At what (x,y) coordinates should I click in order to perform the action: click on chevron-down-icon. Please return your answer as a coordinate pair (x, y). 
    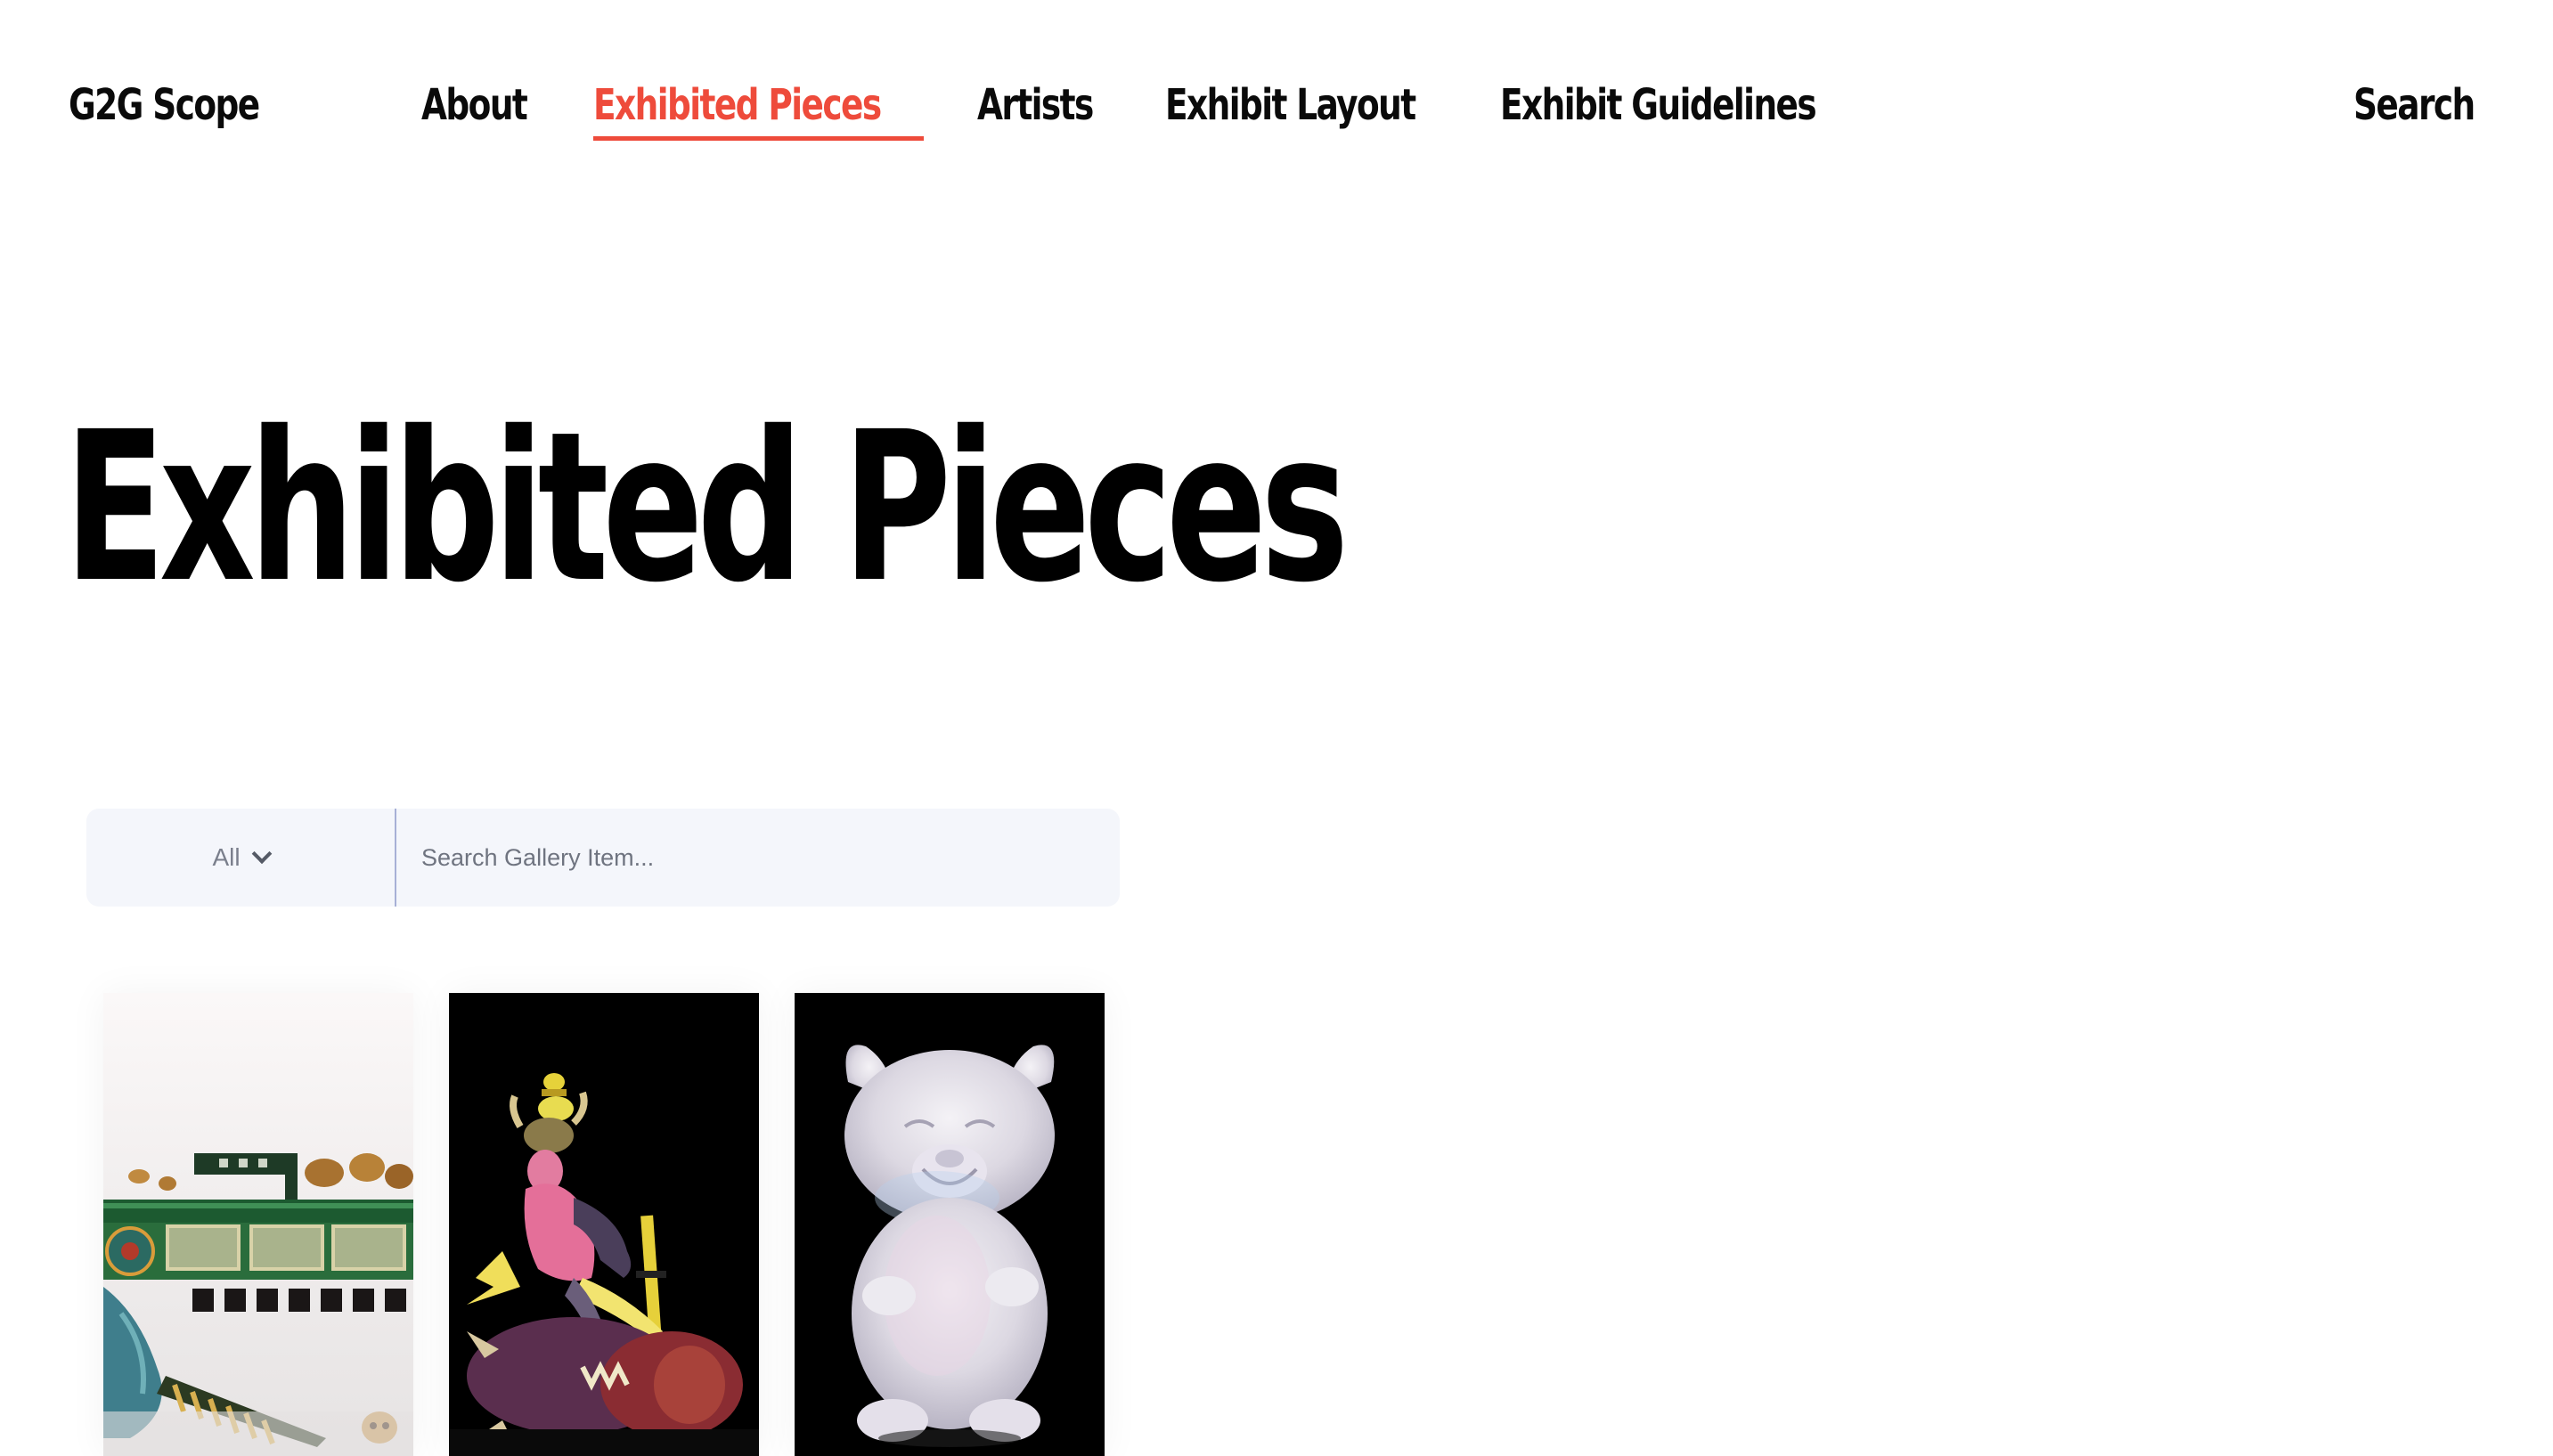
    Looking at the image, I should click on (262, 854).